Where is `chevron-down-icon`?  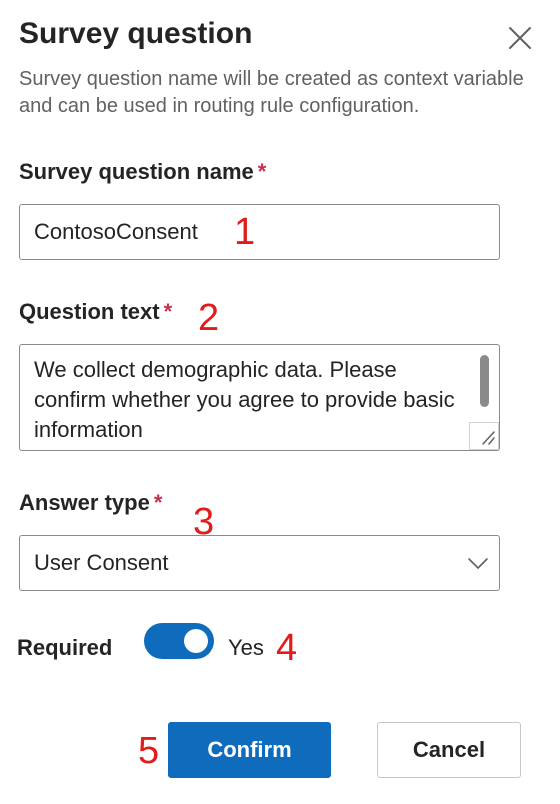 chevron-down-icon is located at coordinates (478, 563).